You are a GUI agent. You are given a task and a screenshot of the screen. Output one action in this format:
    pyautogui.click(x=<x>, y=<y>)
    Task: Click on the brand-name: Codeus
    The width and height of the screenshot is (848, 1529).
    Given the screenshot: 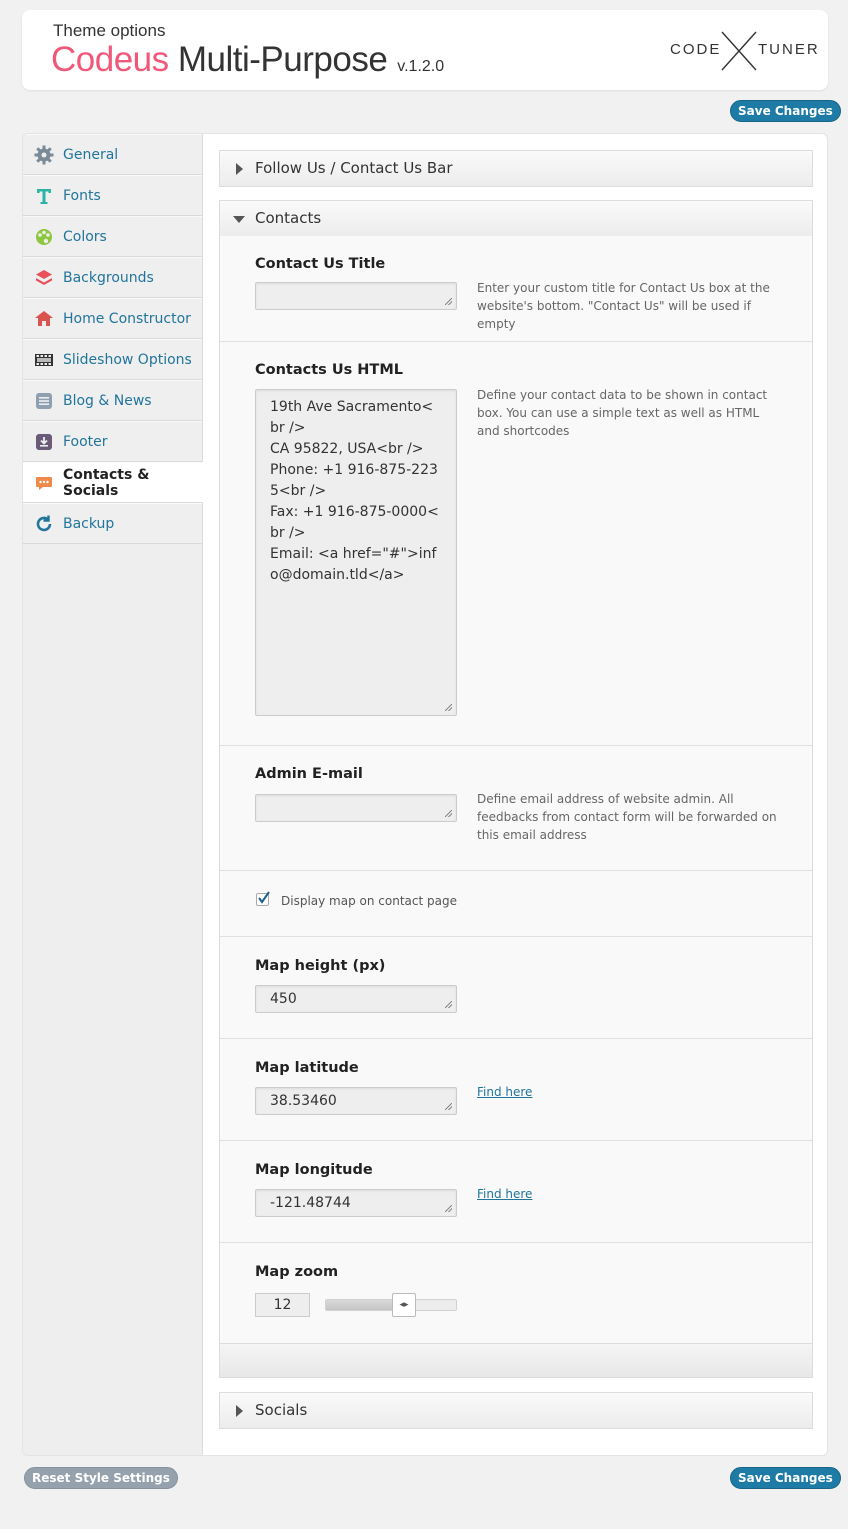 What is the action you would take?
    pyautogui.click(x=110, y=59)
    